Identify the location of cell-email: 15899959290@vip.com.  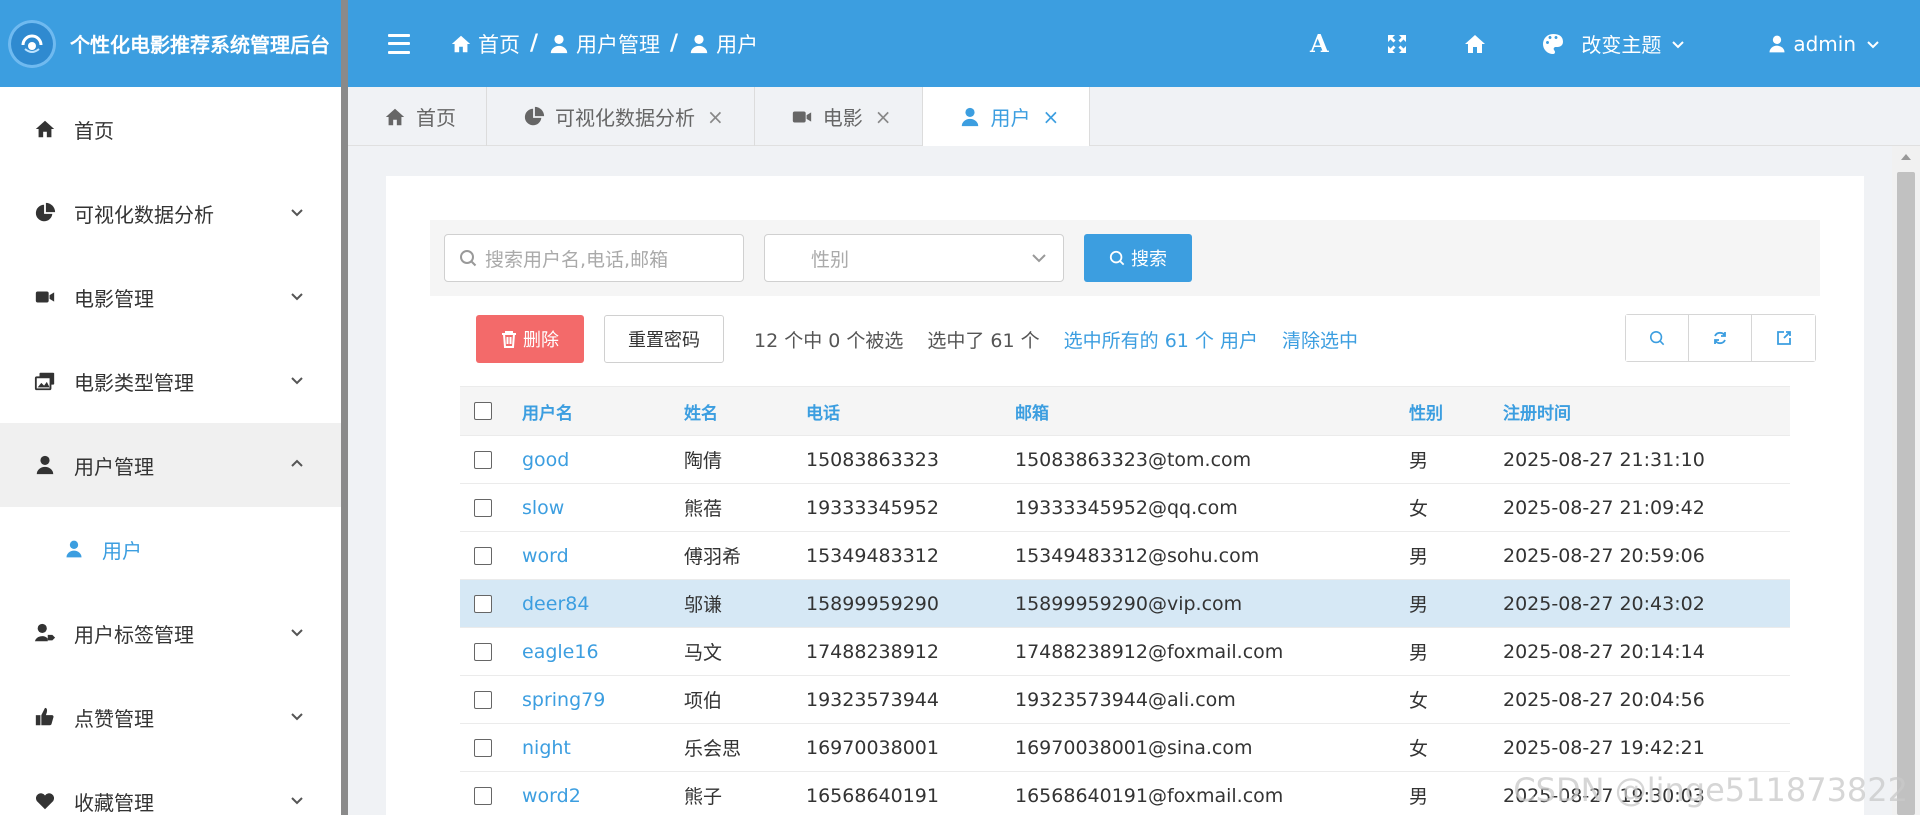
(1129, 603).